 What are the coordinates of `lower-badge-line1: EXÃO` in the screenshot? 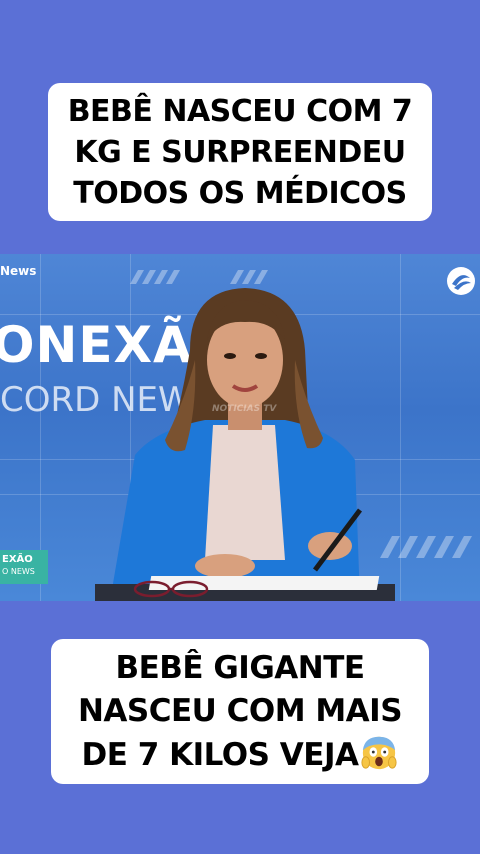 It's located at (17, 559).